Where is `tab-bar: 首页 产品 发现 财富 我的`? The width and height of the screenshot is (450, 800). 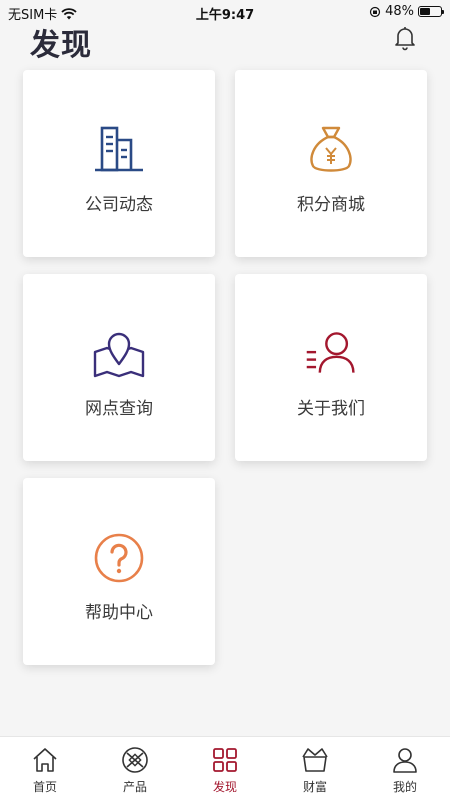
tab-bar: 首页 产品 发现 财富 我的 is located at coordinates (225, 768).